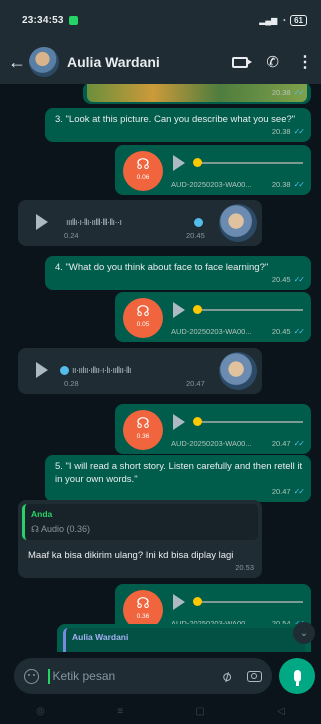 Image resolution: width=321 pixels, height=724 pixels. Describe the element at coordinates (143, 177) in the screenshot. I see `audio-duration: 0.06` at that location.